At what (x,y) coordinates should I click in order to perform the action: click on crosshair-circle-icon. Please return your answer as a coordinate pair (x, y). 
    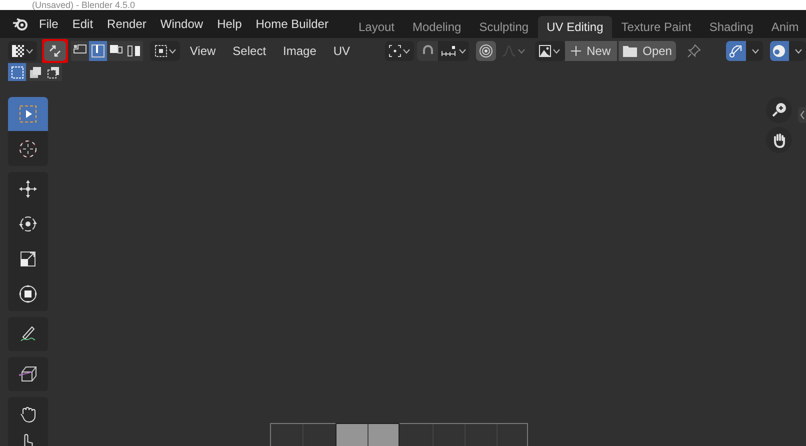
    Looking at the image, I should click on (28, 149).